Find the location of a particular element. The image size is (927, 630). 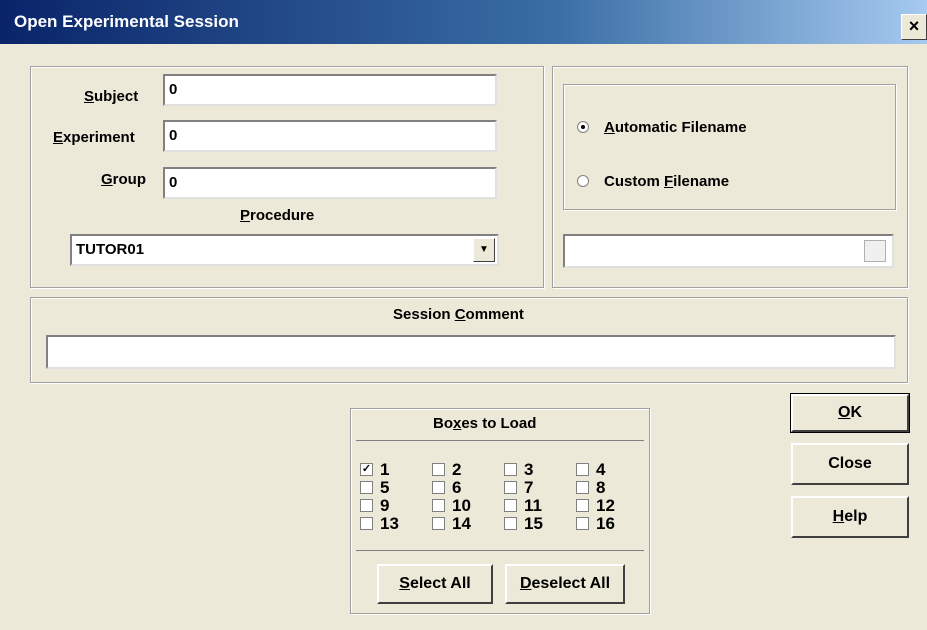

folder-browse-icon is located at coordinates (875, 251).